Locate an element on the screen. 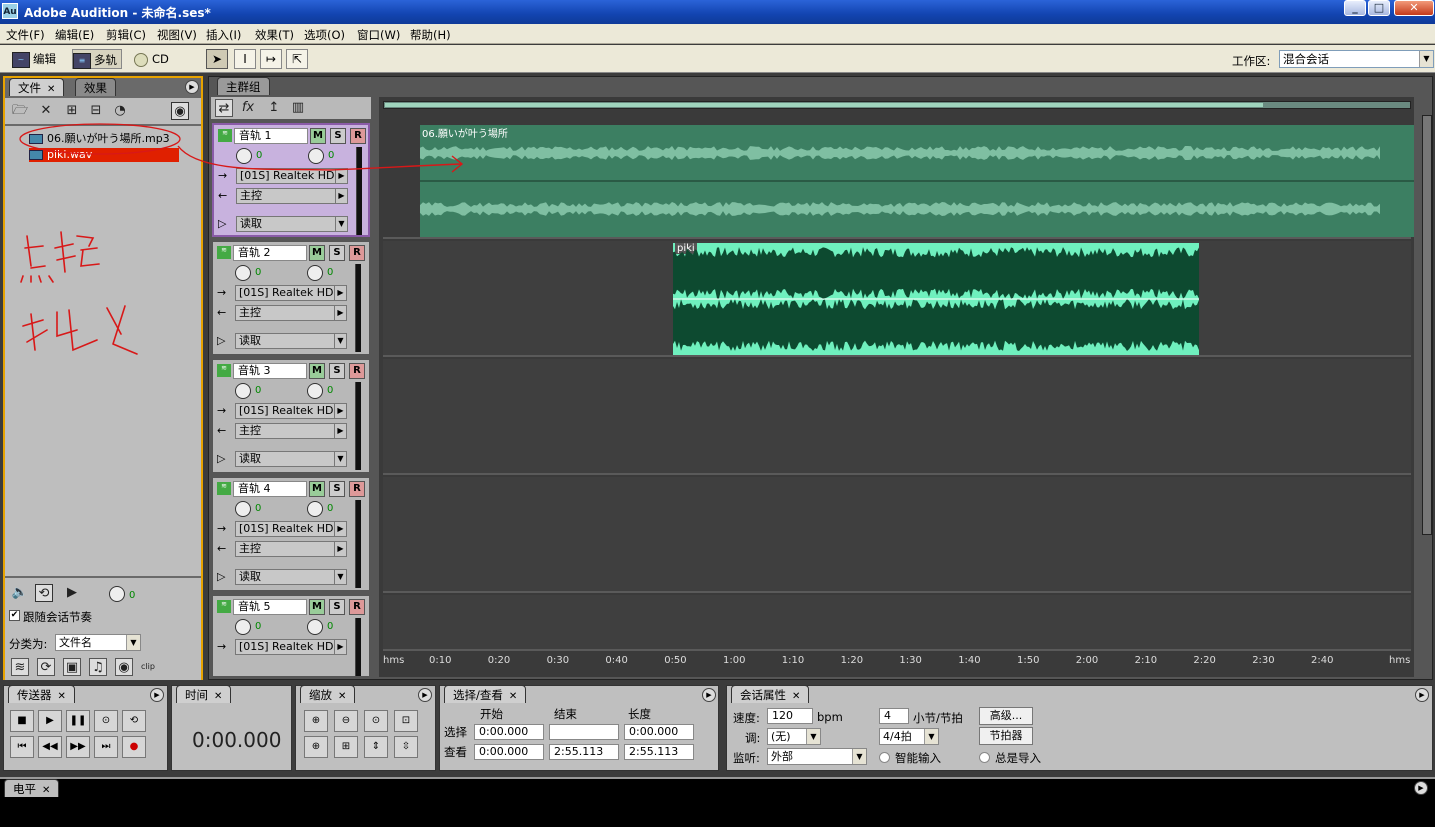  tab-session-properties: 会话属性 ✕ is located at coordinates (770, 694).